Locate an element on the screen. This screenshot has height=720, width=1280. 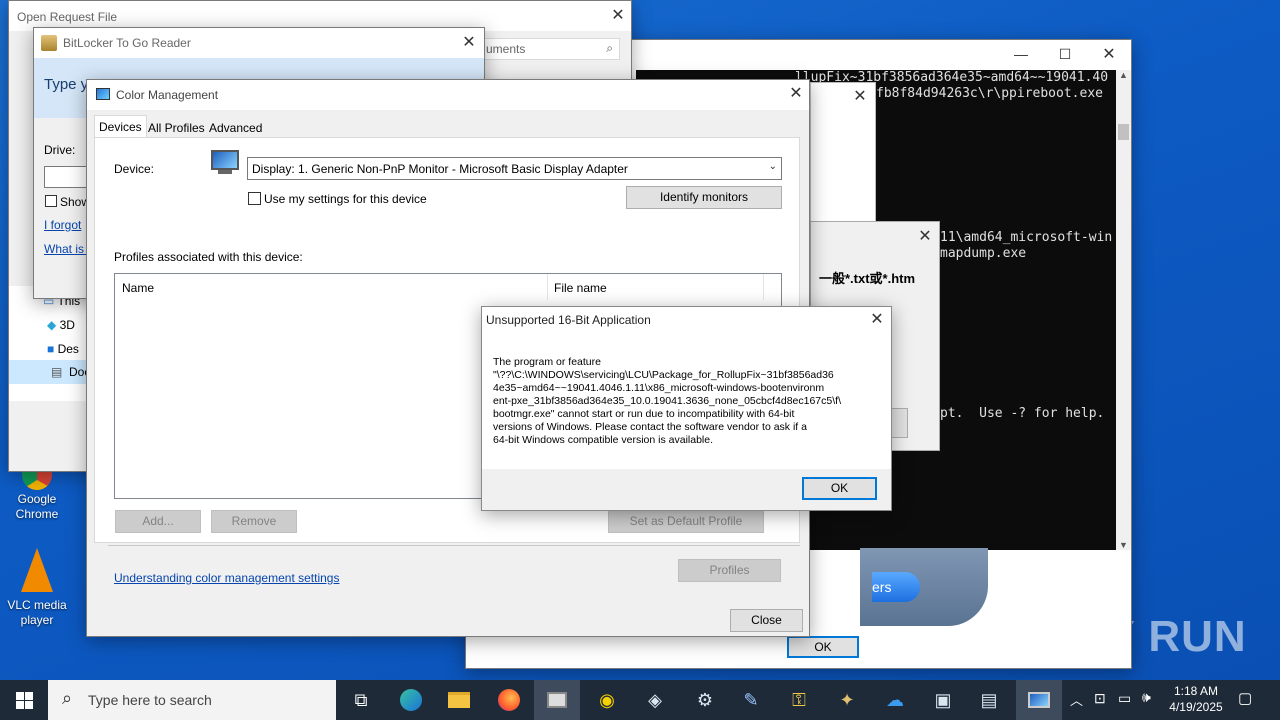
clock: 1:18 AM 4/19/2025 is located at coordinates (1196, 699).